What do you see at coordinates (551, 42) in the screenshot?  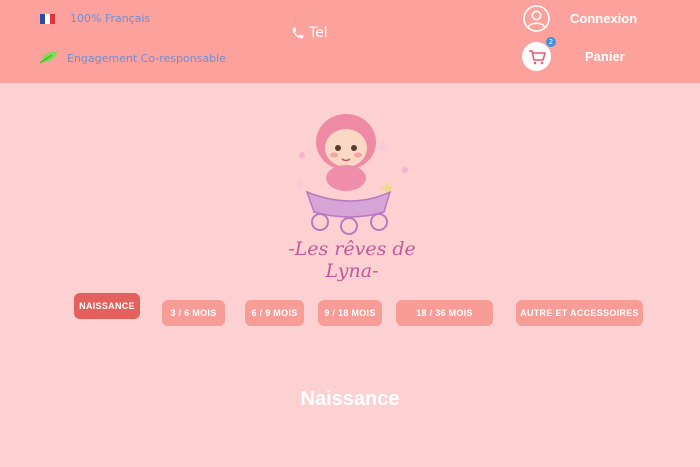 I see `cart-count-badge: 2` at bounding box center [551, 42].